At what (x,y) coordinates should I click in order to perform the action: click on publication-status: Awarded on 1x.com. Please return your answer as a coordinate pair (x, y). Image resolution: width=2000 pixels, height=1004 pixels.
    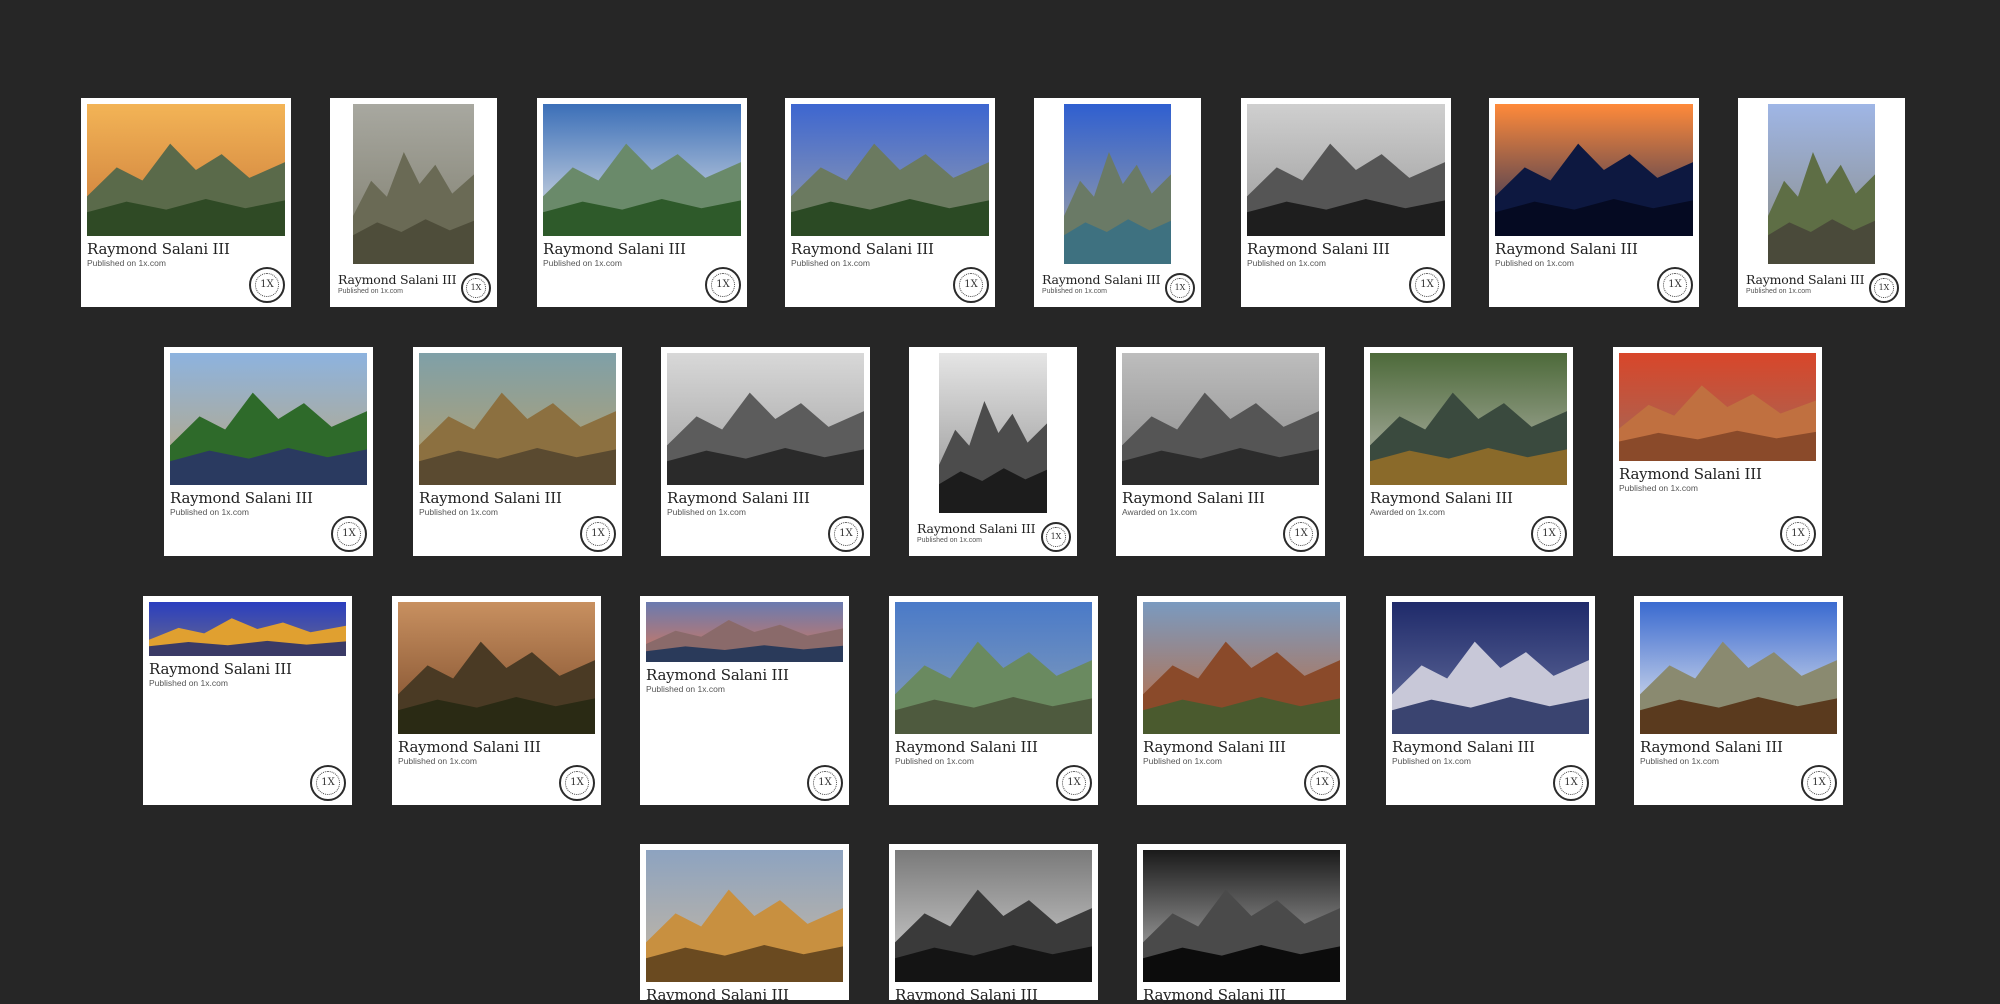
    Looking at the image, I should click on (1159, 512).